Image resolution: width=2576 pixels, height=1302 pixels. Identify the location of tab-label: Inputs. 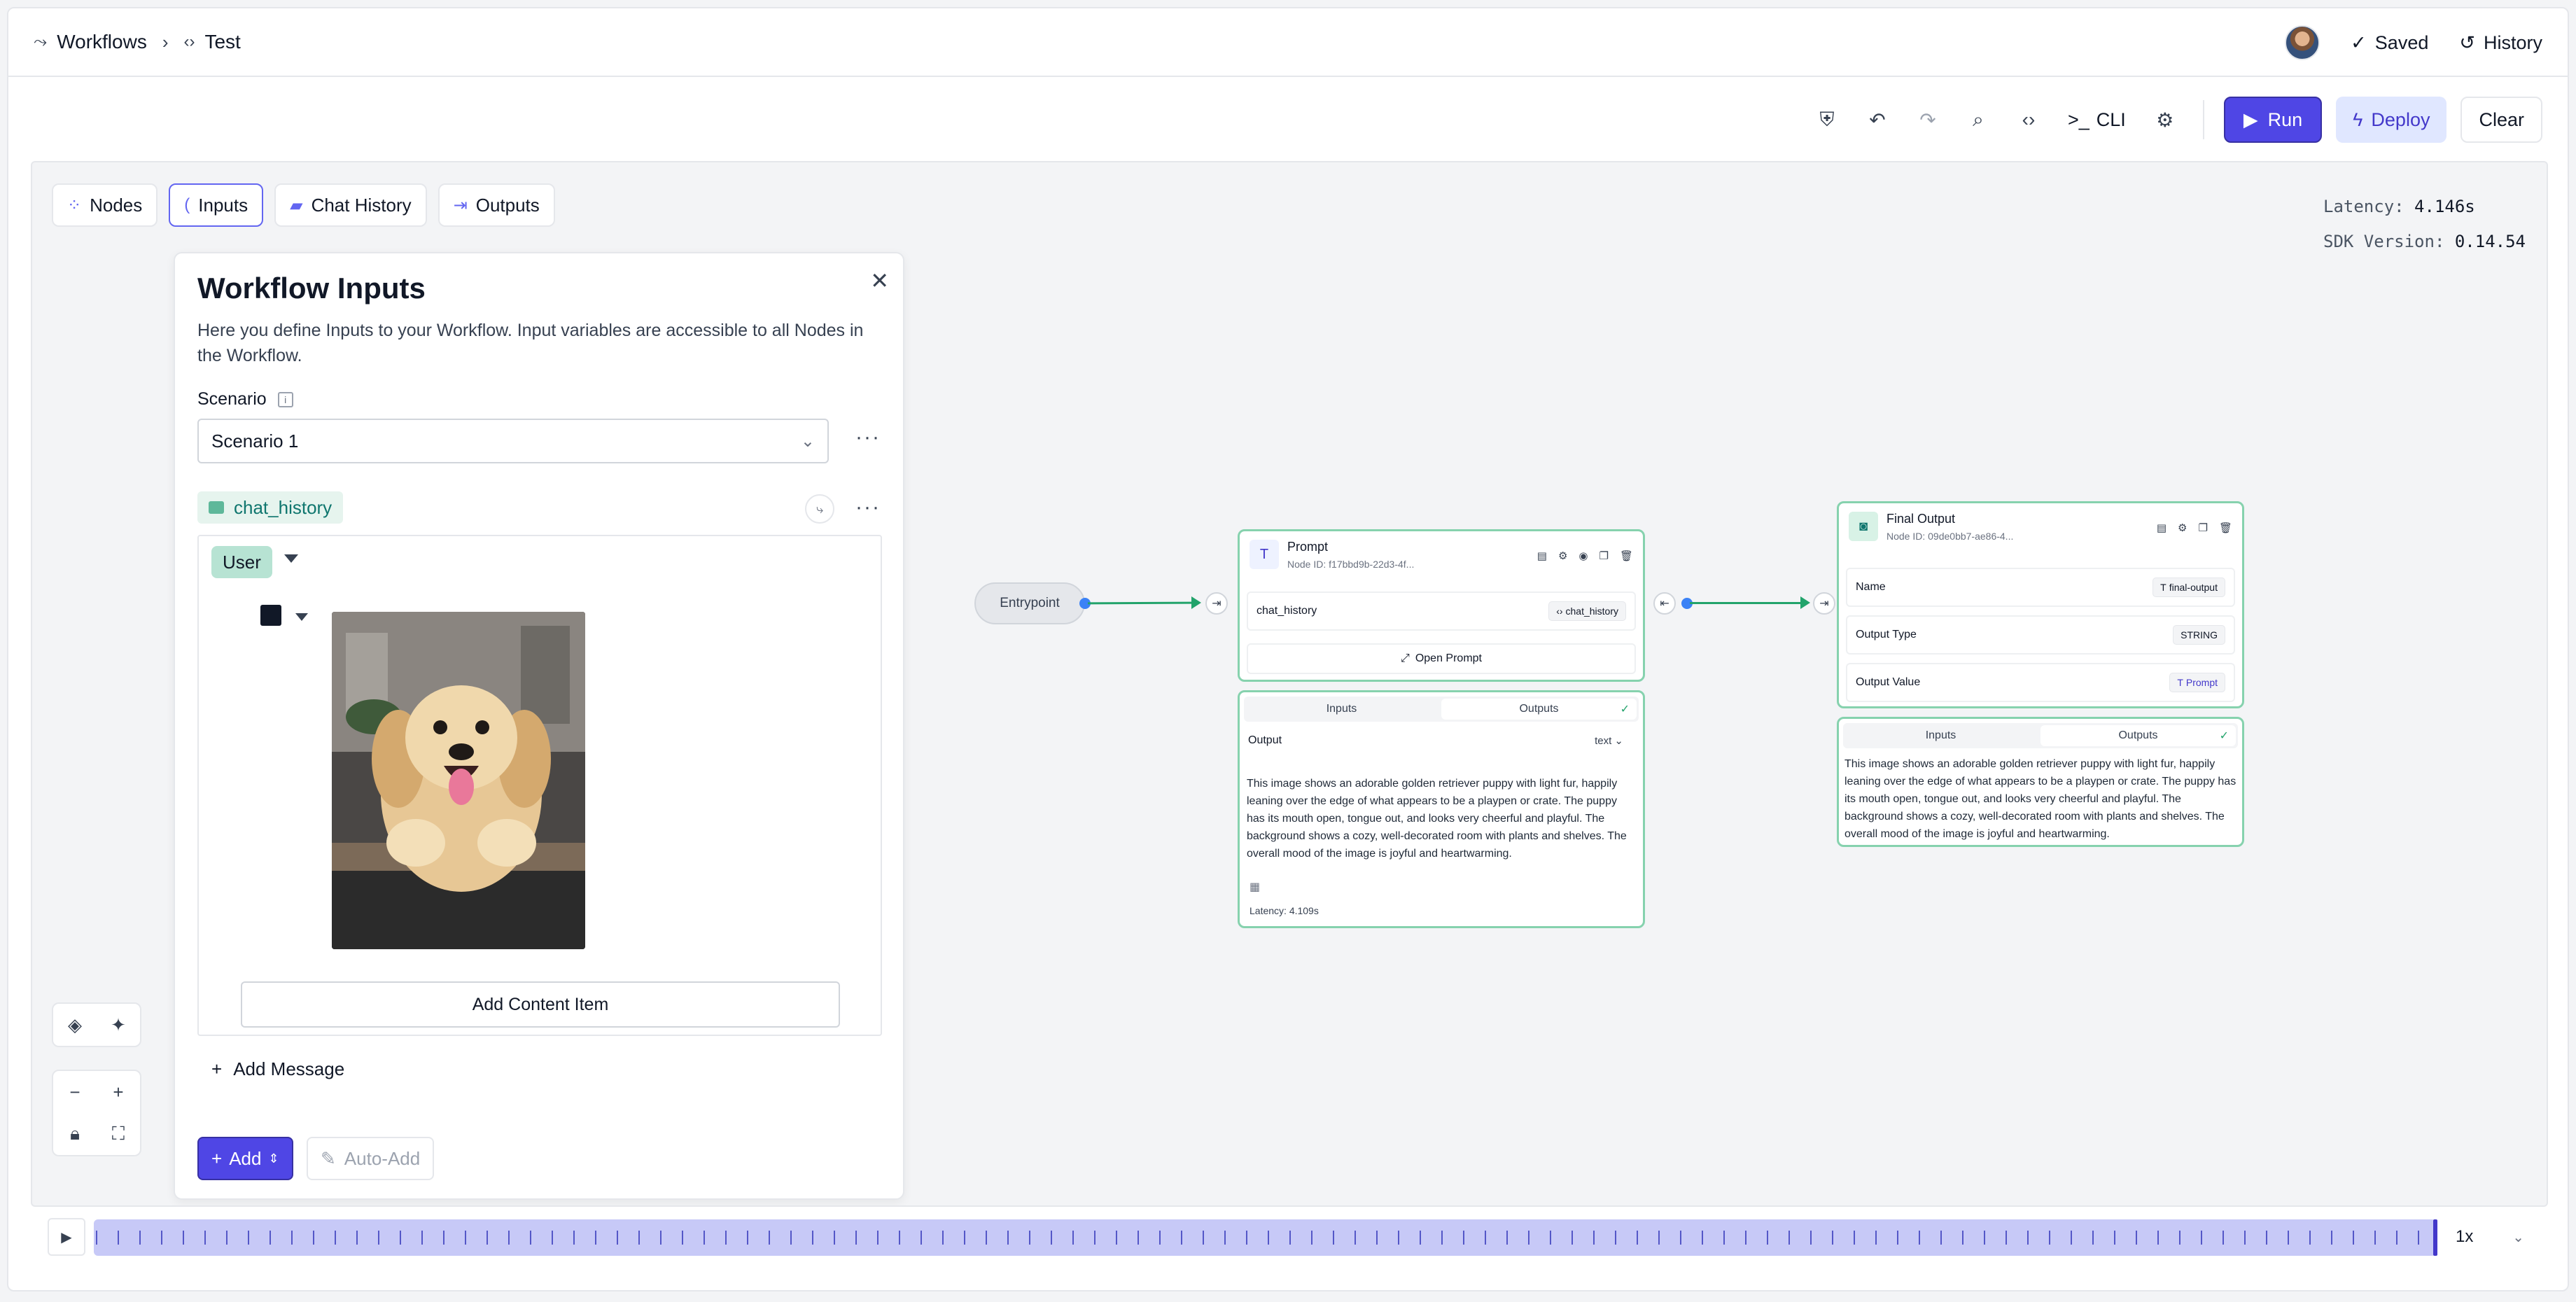
(223, 205).